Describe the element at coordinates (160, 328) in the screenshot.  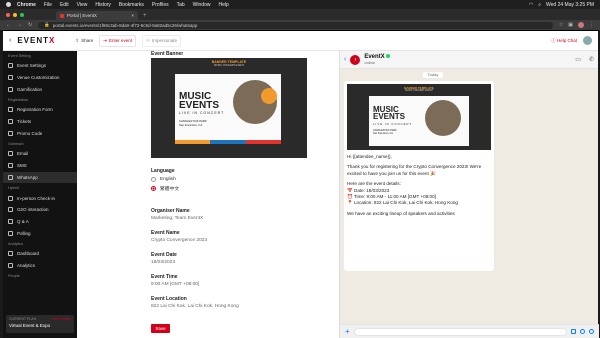
I see `save-button: Save` at that location.